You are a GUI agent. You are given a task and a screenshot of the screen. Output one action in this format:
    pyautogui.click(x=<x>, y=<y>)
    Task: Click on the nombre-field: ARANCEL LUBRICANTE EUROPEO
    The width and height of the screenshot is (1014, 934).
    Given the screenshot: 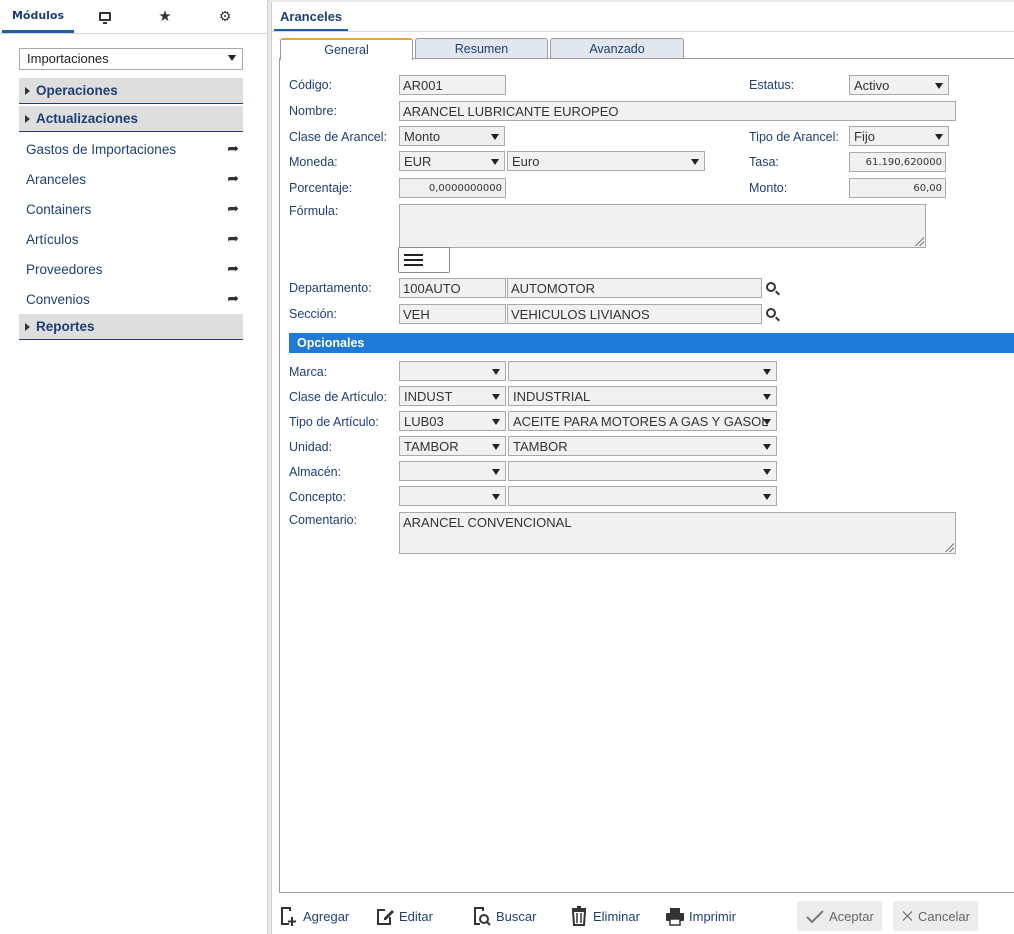 What is the action you would take?
    pyautogui.click(x=677, y=111)
    